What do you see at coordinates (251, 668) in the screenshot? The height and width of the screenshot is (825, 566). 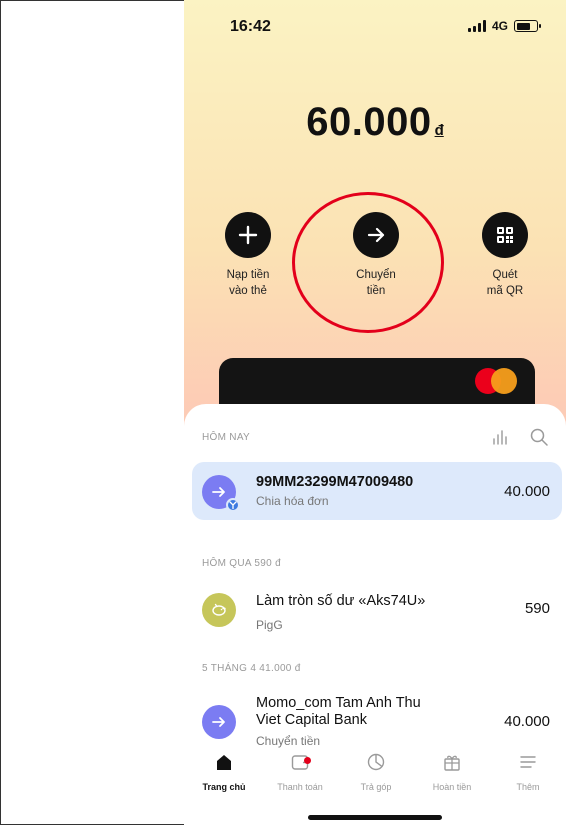 I see `section-april: 5 THÁNG 4 41.000 đ` at bounding box center [251, 668].